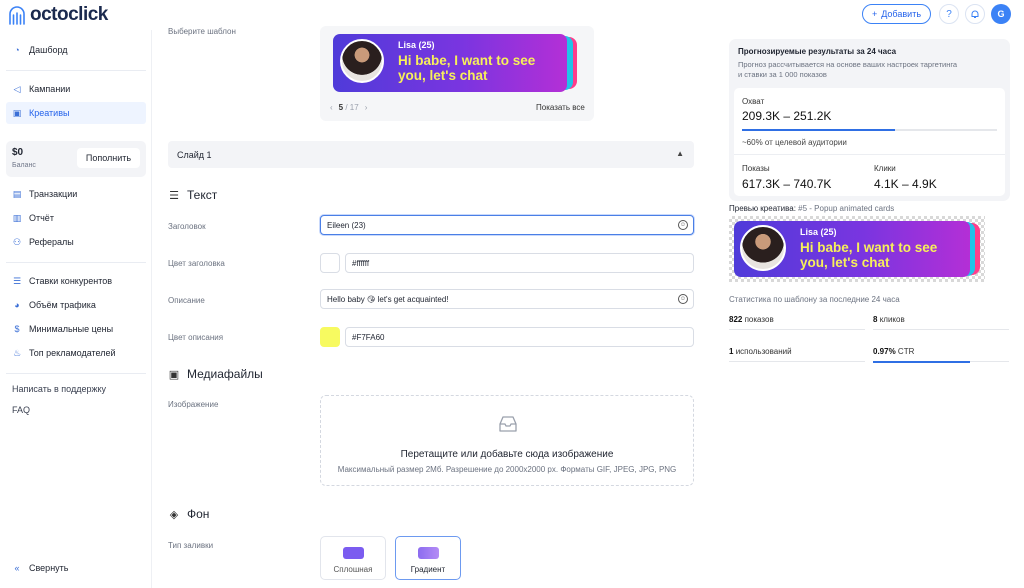  Describe the element at coordinates (508, 424) in the screenshot. I see `inbox-icon` at that location.